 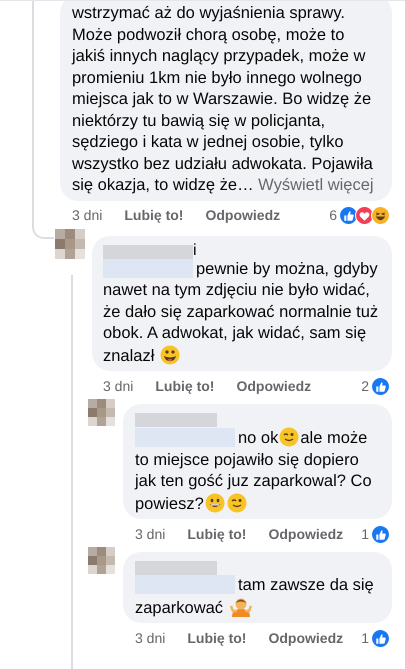 What do you see at coordinates (333, 215) in the screenshot?
I see `reaction-count: 6` at bounding box center [333, 215].